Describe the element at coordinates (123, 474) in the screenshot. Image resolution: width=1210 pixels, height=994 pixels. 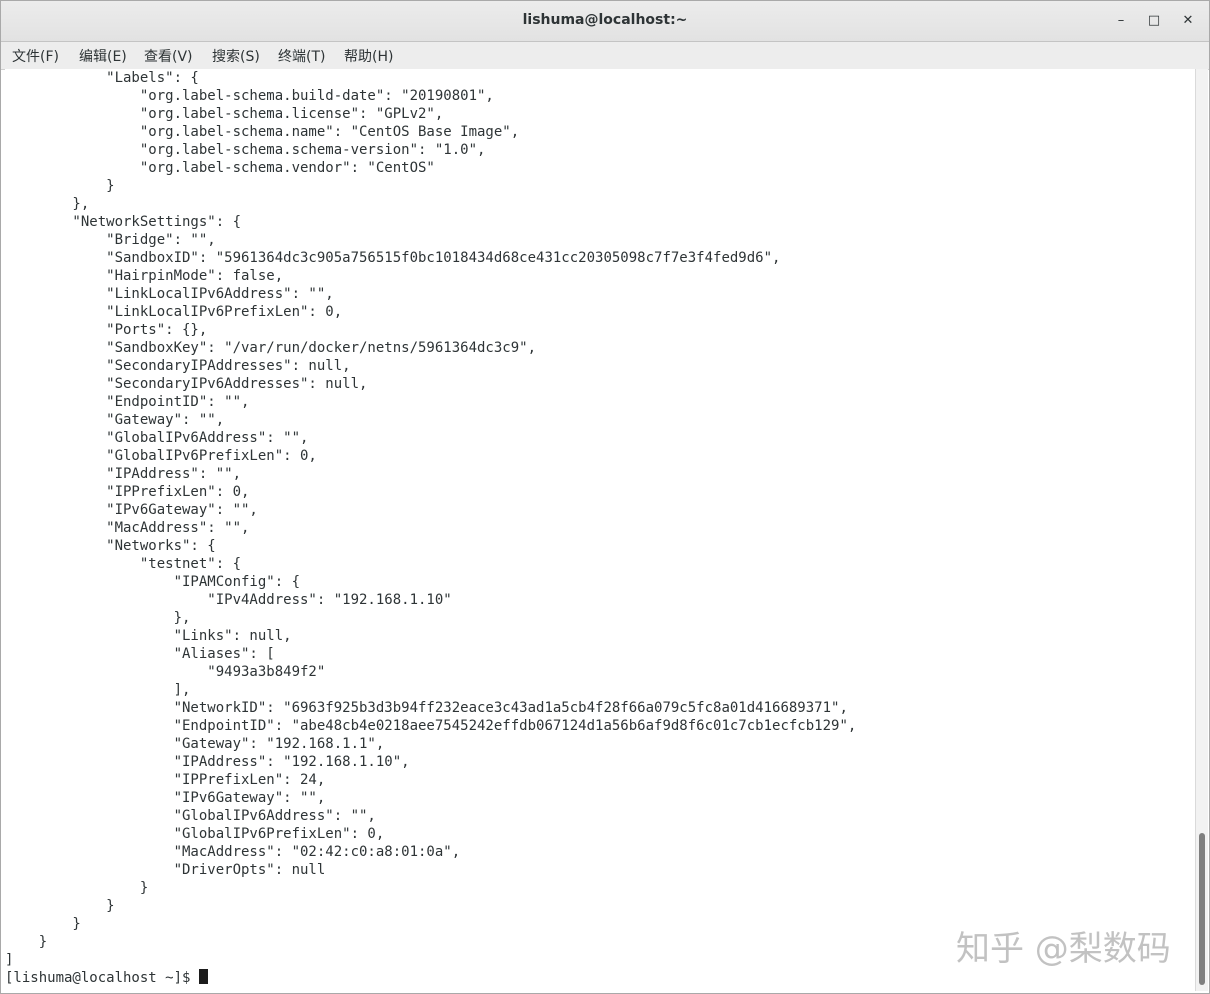
I see `terminal-line: "IPAddress": "",` at that location.